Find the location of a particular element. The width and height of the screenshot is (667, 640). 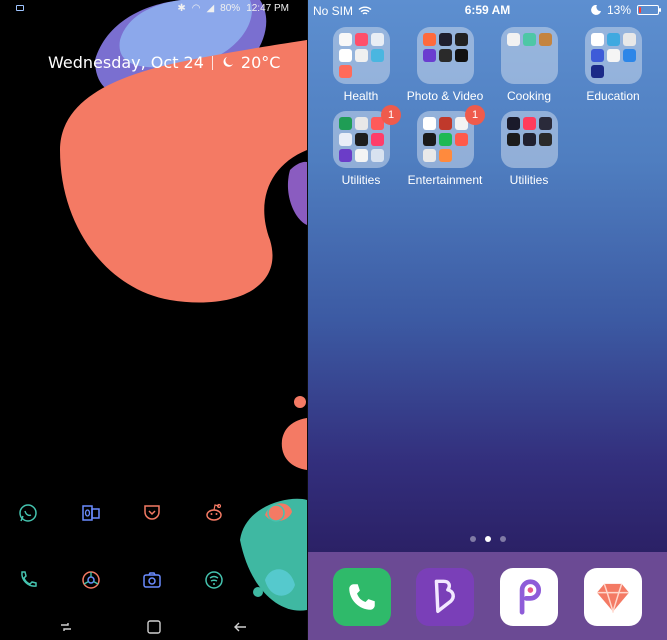

folder-photo-video: Photo & Video is located at coordinates (445, 67).